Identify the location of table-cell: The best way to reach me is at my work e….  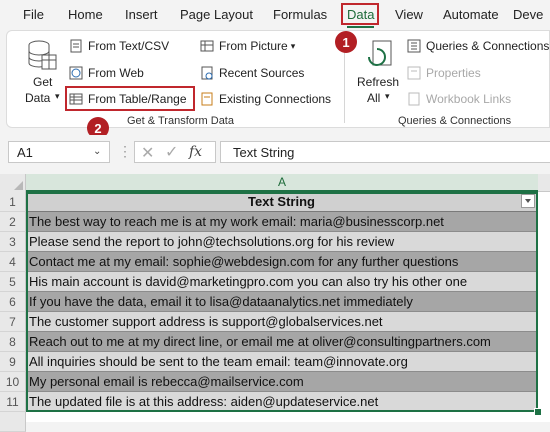
(282, 222).